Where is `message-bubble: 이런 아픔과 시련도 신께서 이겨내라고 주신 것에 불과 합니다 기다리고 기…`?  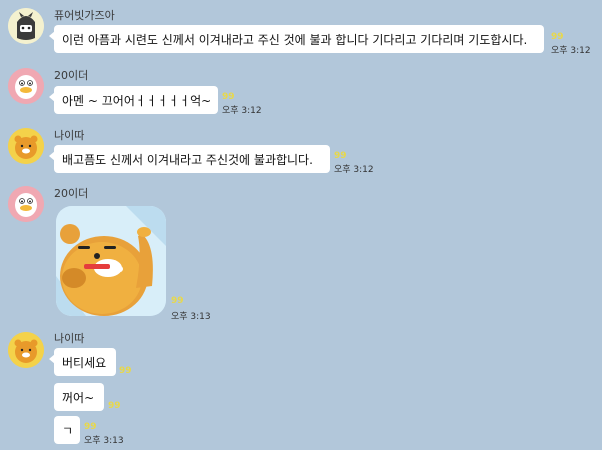
message-bubble: 이런 아픔과 시련도 신께서 이겨내라고 주신 것에 불과 합니다 기다리고 기… is located at coordinates (296, 39).